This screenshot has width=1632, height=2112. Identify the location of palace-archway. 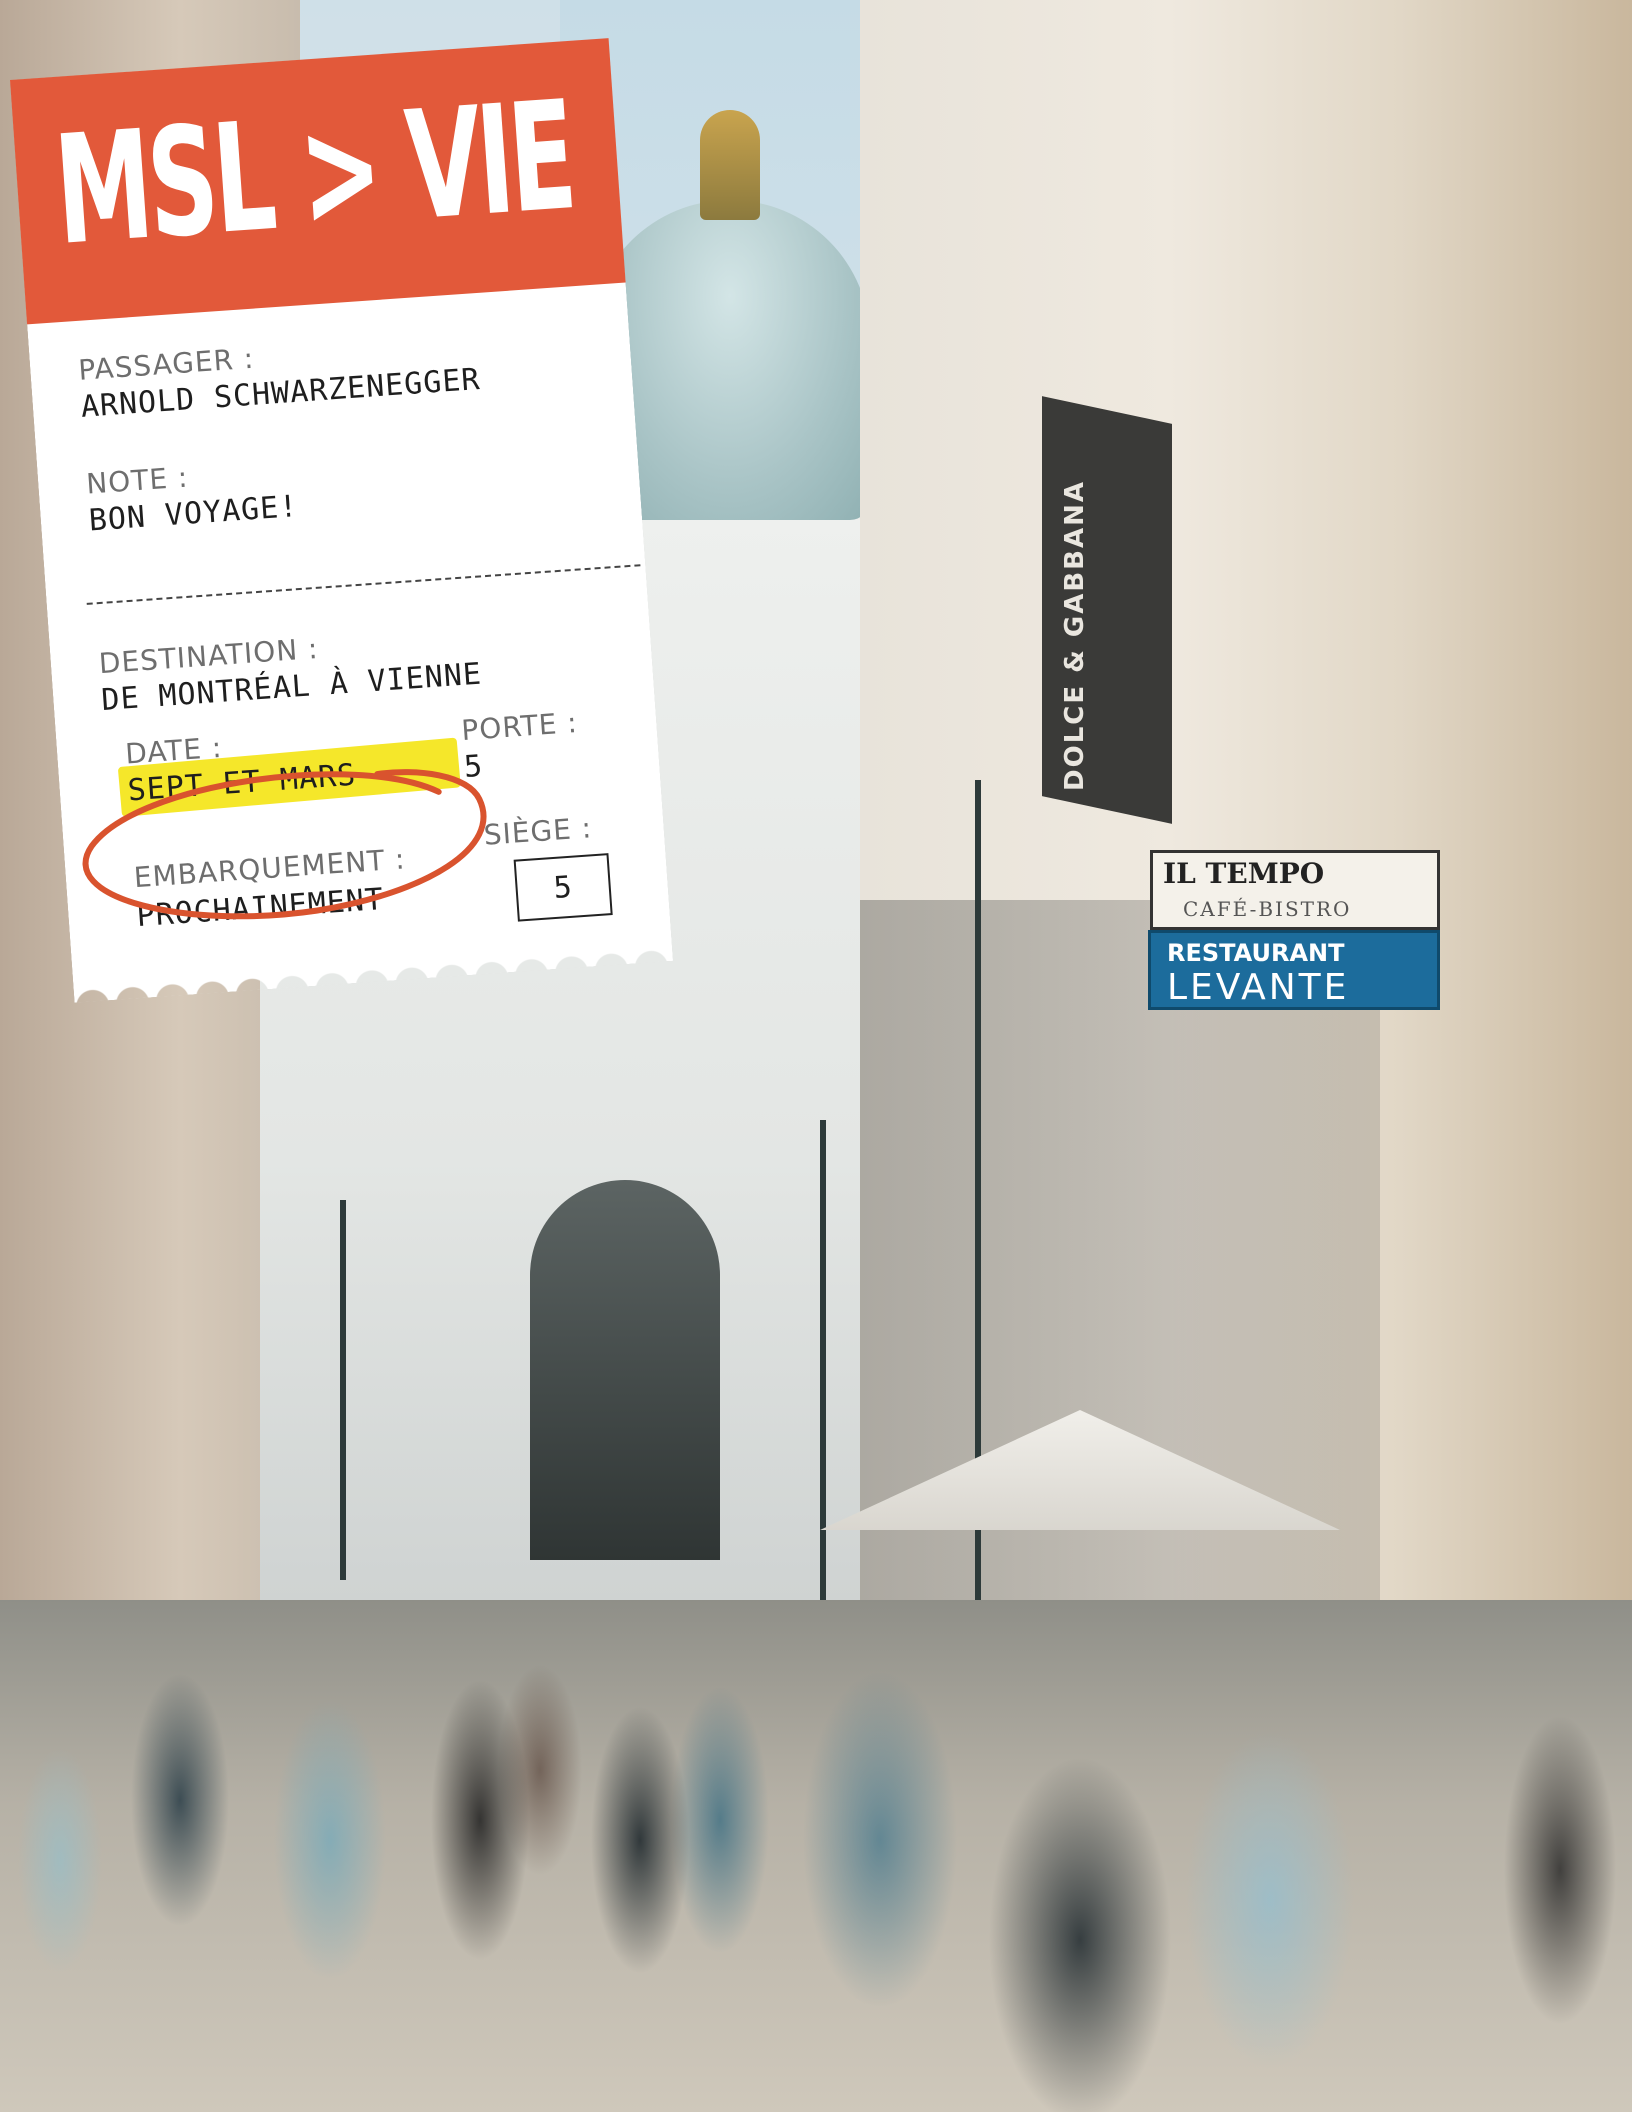
(625, 1370).